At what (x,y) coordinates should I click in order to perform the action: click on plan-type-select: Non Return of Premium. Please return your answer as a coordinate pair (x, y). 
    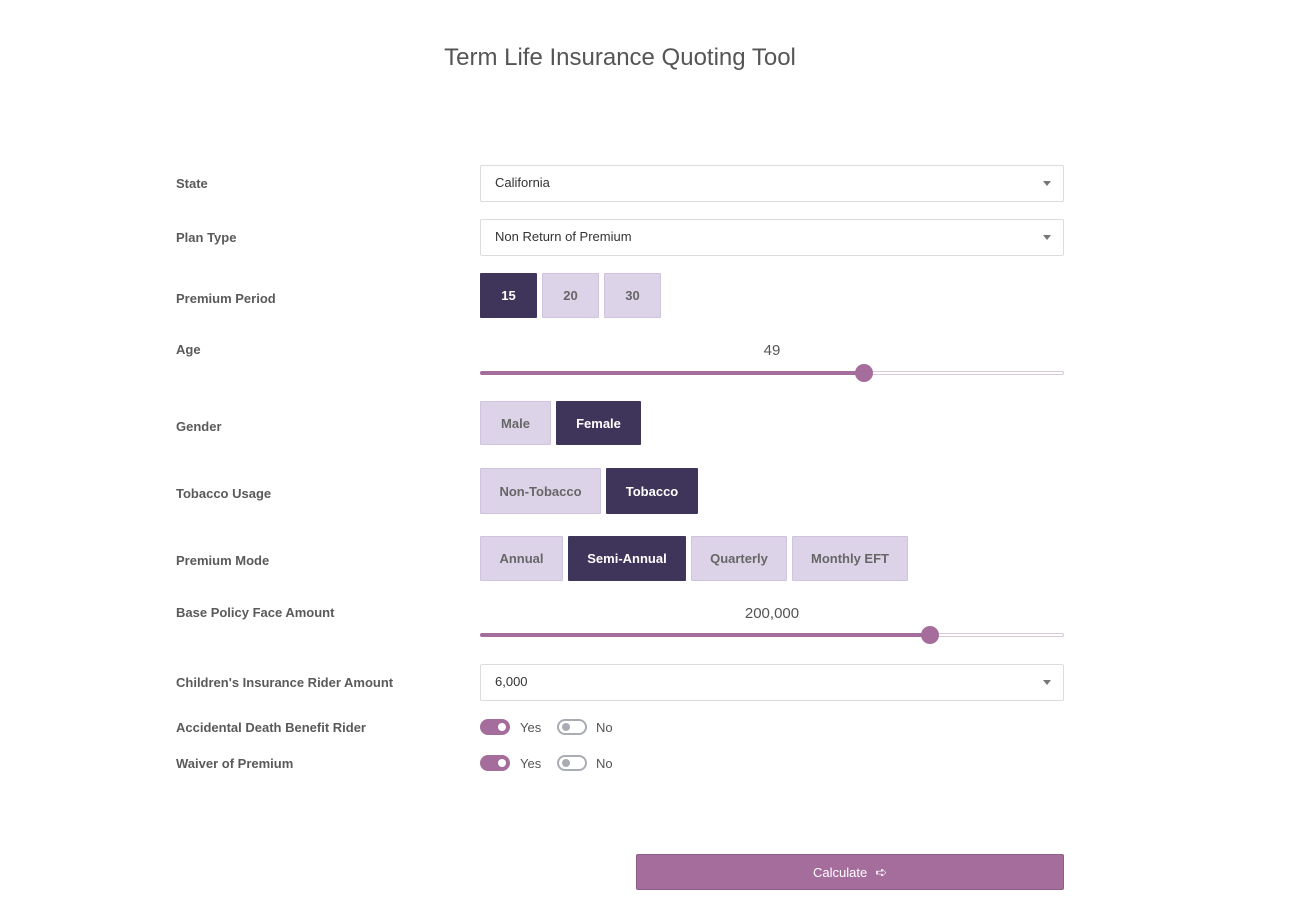
    Looking at the image, I should click on (772, 237).